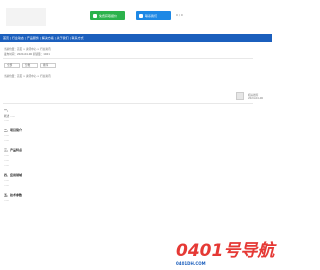 The height and width of the screenshot is (270, 320). Describe the element at coordinates (7, 110) in the screenshot. I see `section-heading: 一、` at that location.